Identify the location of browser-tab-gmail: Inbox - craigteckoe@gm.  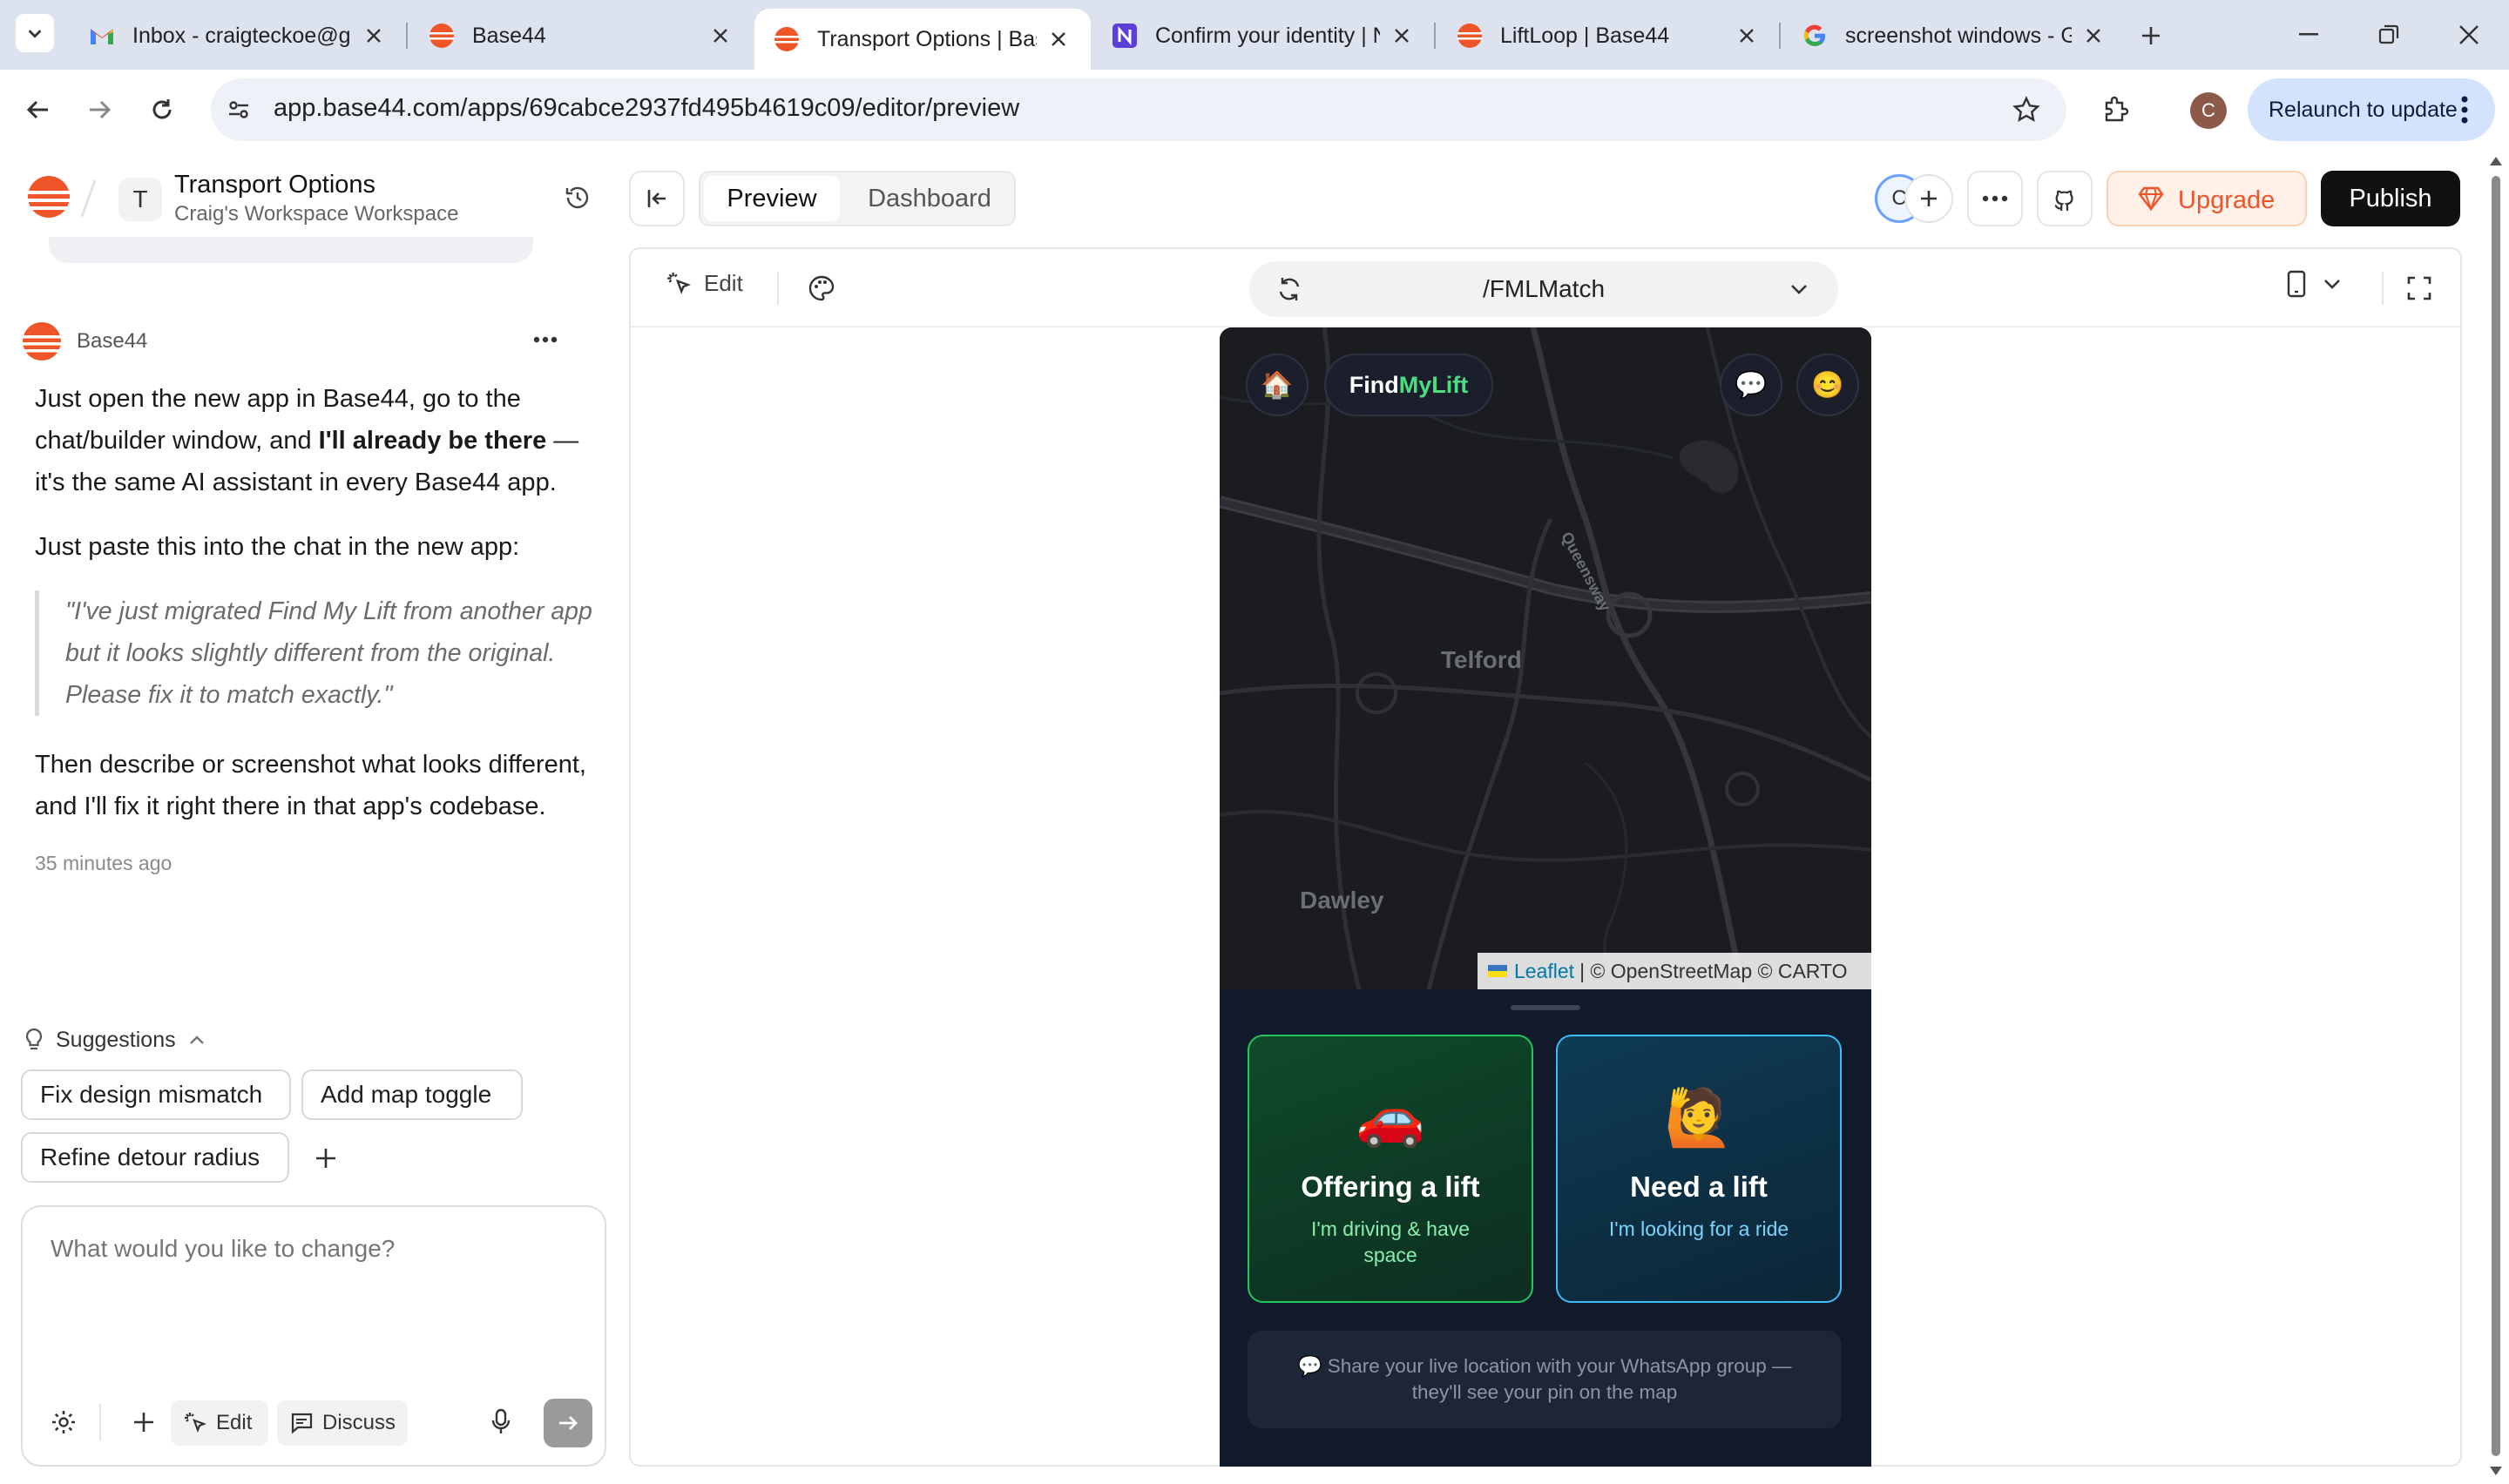
(238, 36).